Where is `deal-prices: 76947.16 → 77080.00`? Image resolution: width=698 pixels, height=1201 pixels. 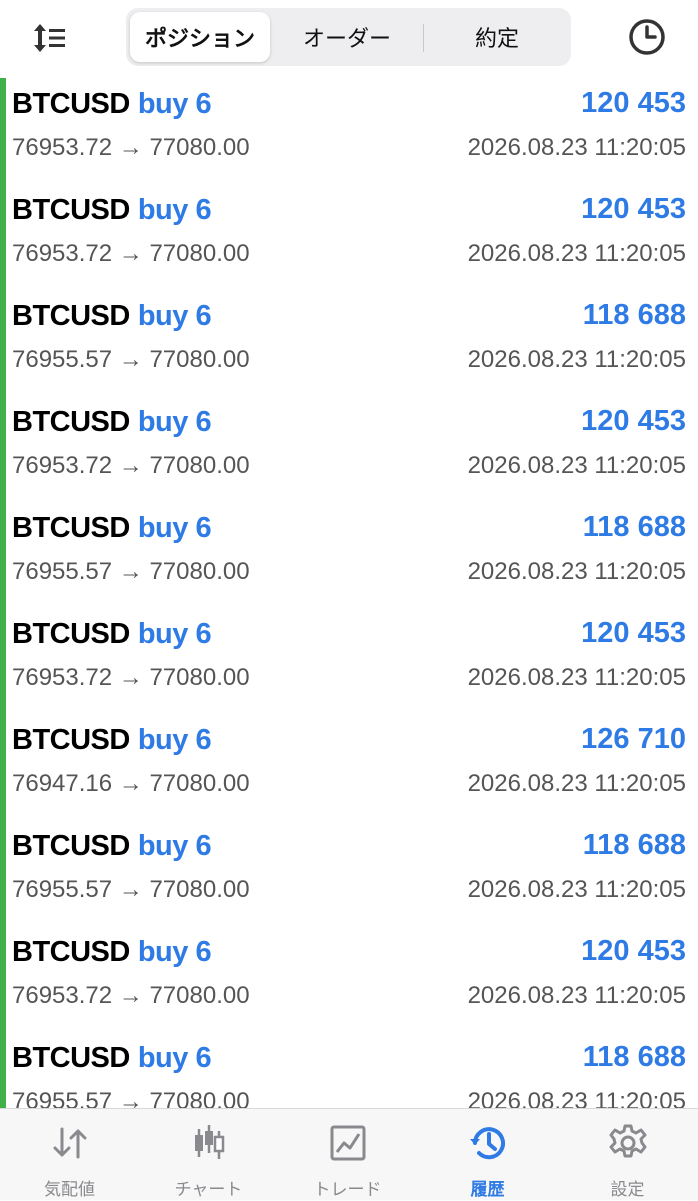 deal-prices: 76947.16 → 77080.00 is located at coordinates (131, 784).